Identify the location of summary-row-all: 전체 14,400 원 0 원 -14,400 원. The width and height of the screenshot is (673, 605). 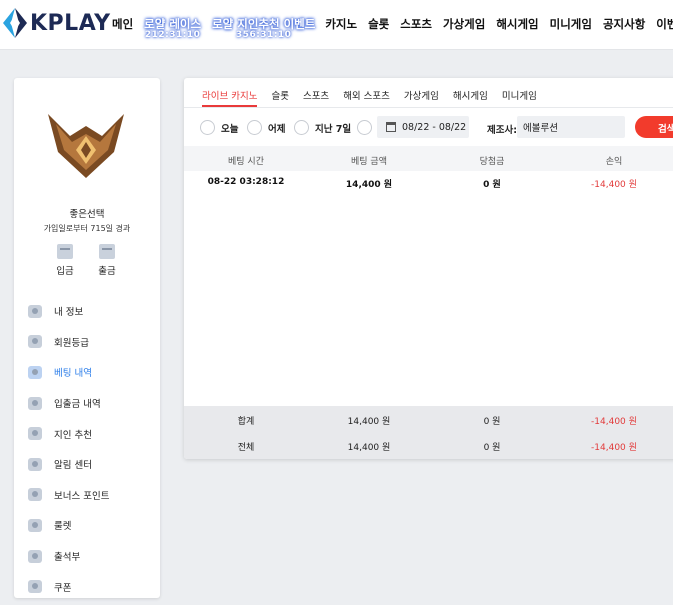
(428, 445).